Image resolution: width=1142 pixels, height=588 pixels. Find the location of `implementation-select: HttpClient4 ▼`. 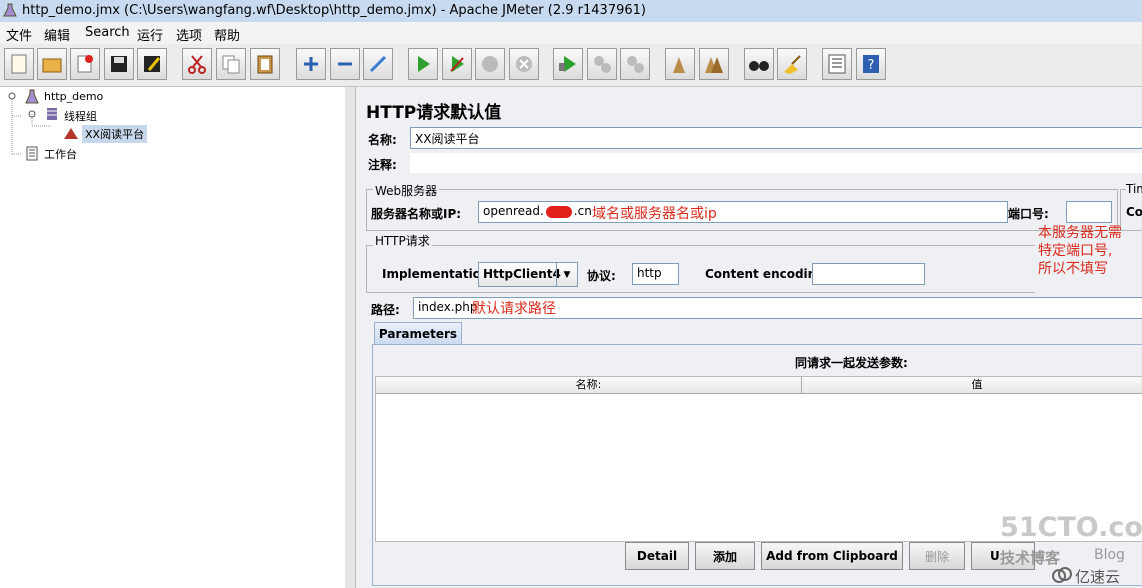

implementation-select: HttpClient4 ▼ is located at coordinates (528, 274).